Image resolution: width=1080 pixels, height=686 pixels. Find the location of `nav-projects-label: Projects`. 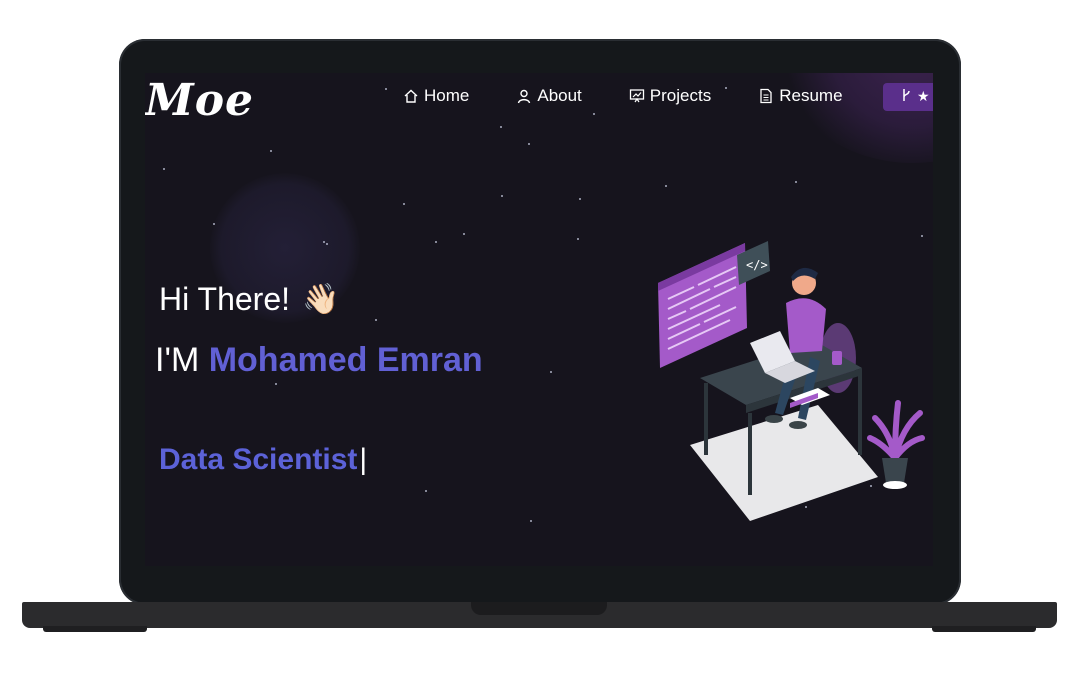

nav-projects-label: Projects is located at coordinates (680, 95).